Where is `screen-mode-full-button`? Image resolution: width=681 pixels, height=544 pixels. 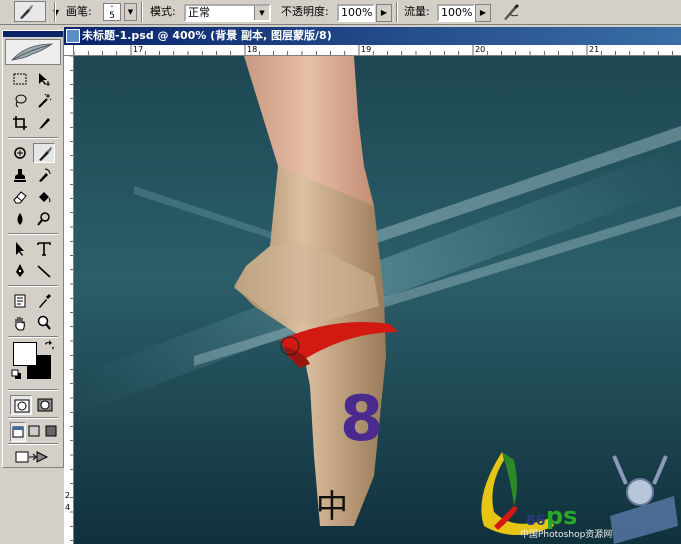 screen-mode-full-button is located at coordinates (52, 432).